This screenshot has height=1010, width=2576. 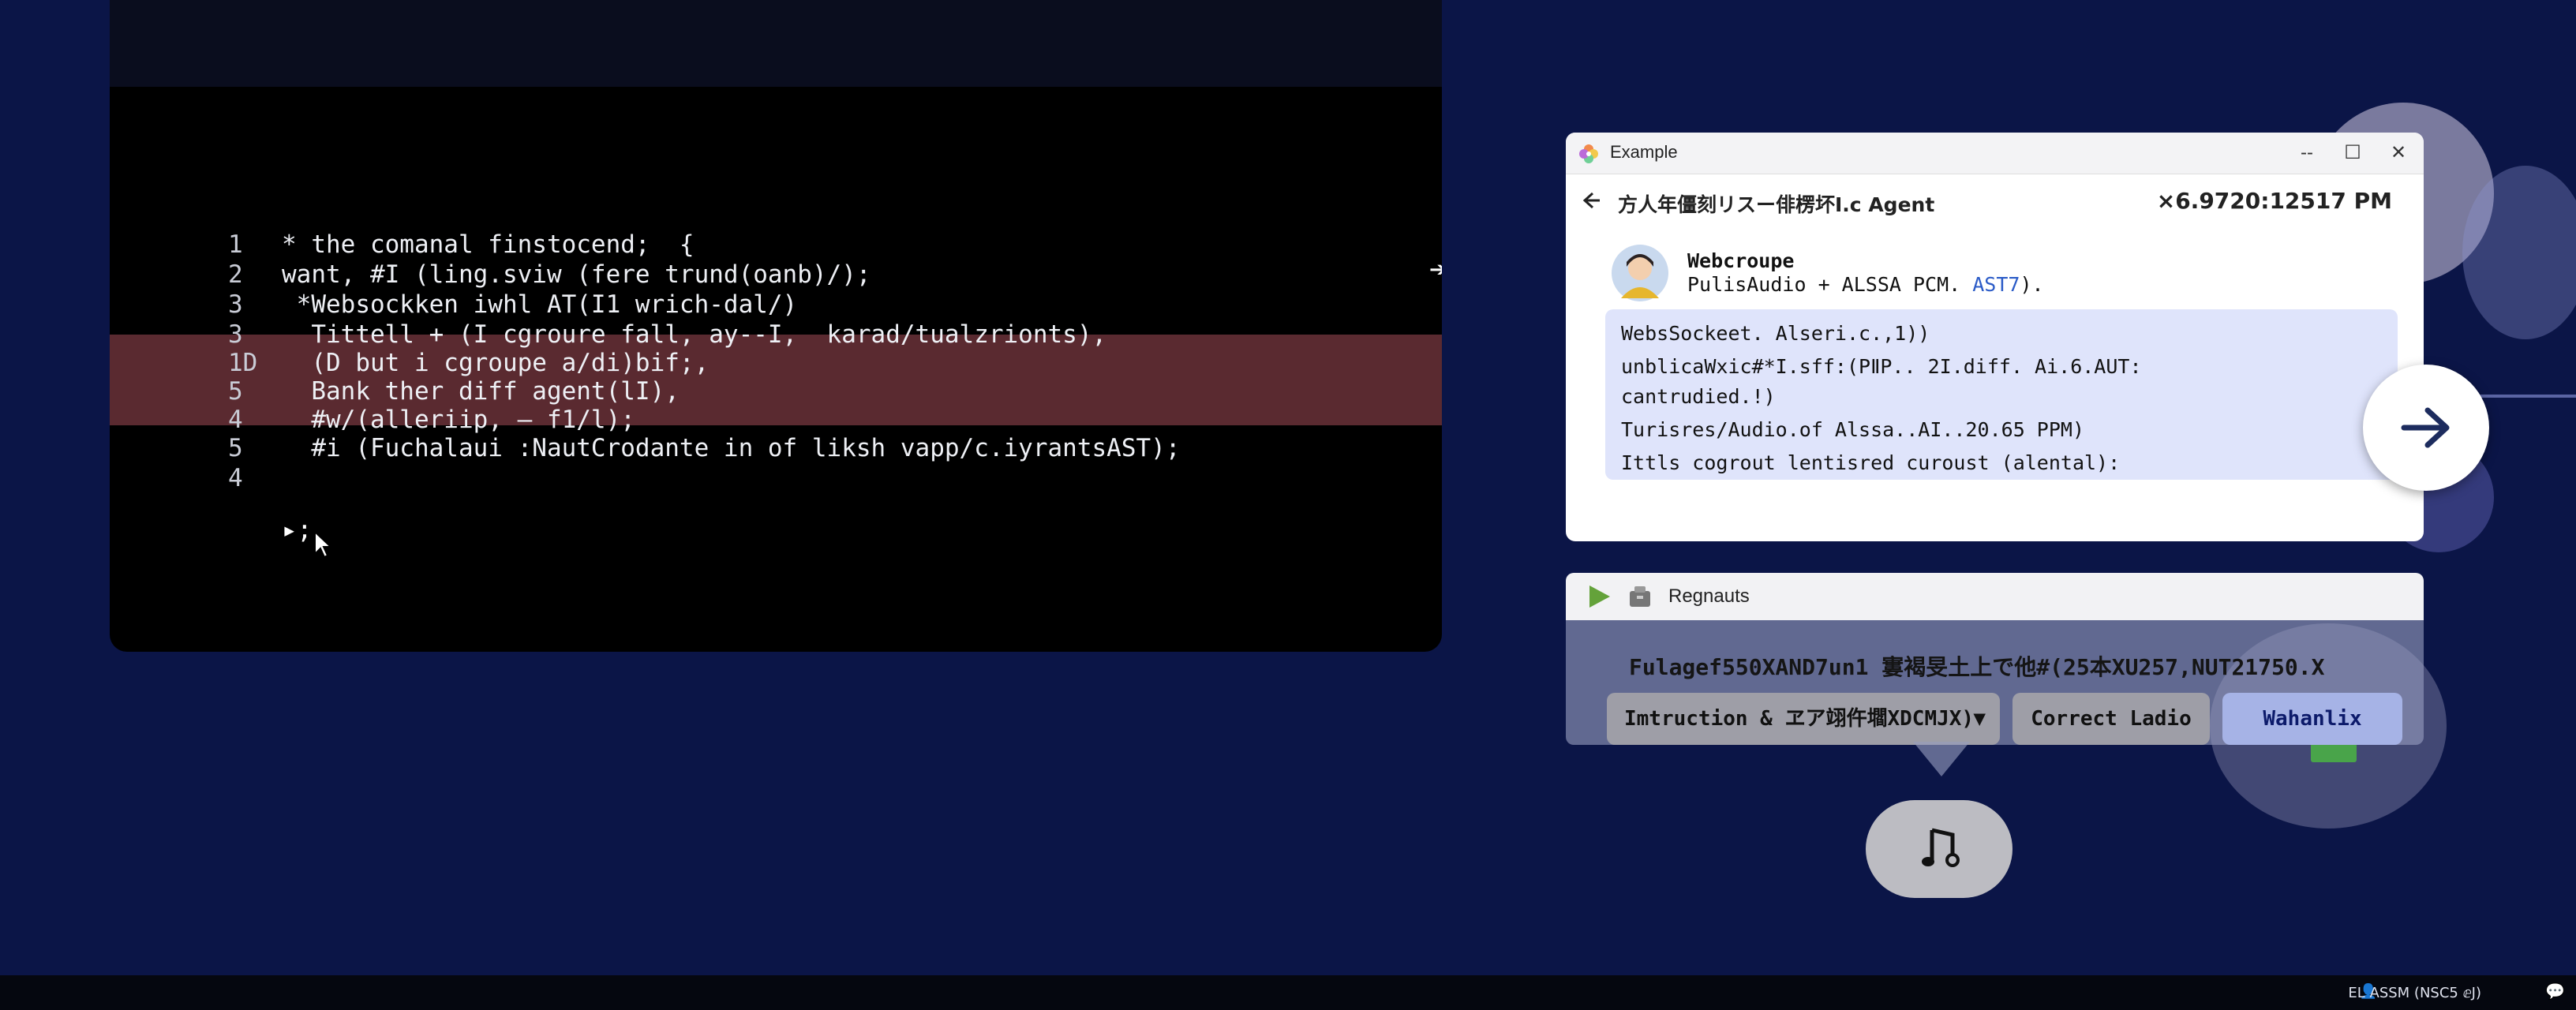 I want to click on code-line: 4, so click(x=776, y=478).